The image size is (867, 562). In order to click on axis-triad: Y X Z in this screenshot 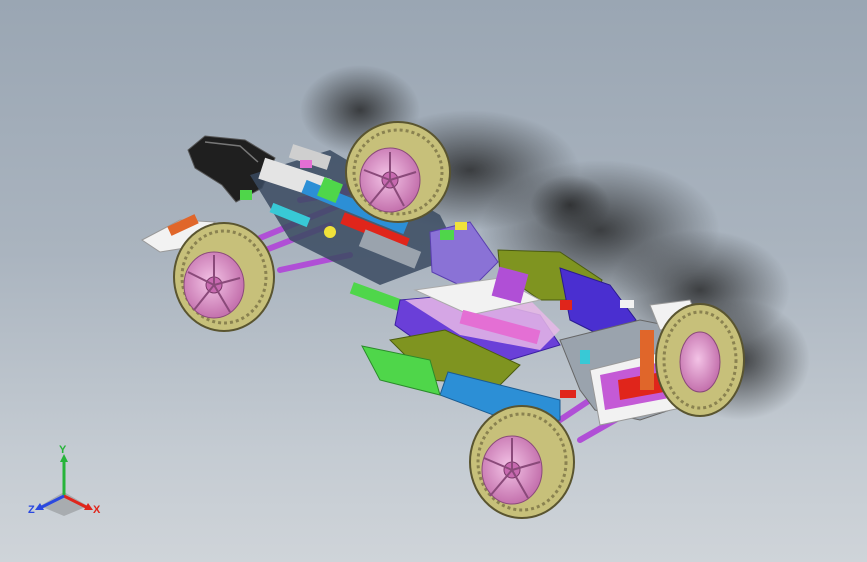, I will do `click(64, 484)`.